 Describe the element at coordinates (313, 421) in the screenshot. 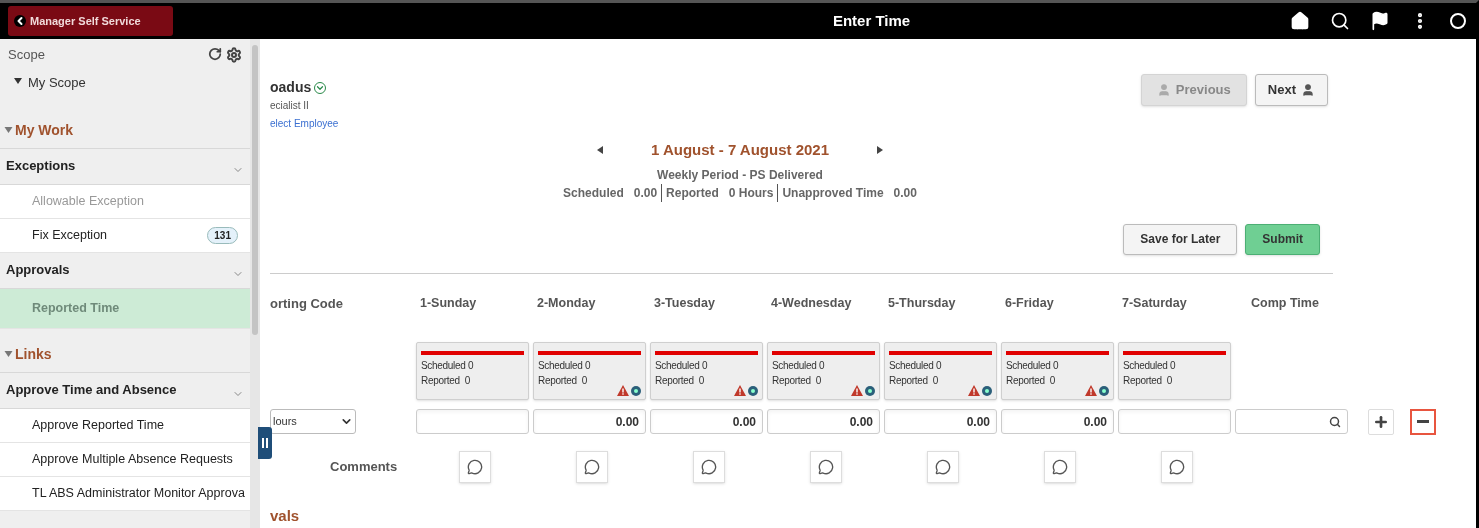

I see `code-select: lours` at that location.